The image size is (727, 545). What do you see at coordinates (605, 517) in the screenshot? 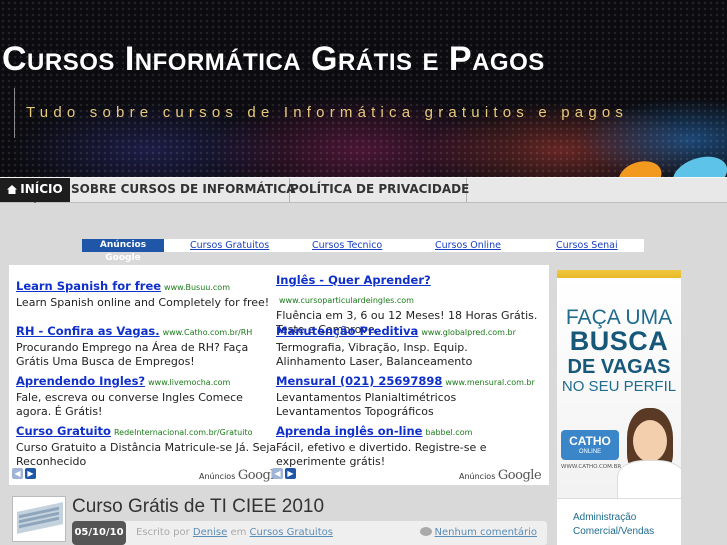
I see `banner-job-item: Administração` at bounding box center [605, 517].